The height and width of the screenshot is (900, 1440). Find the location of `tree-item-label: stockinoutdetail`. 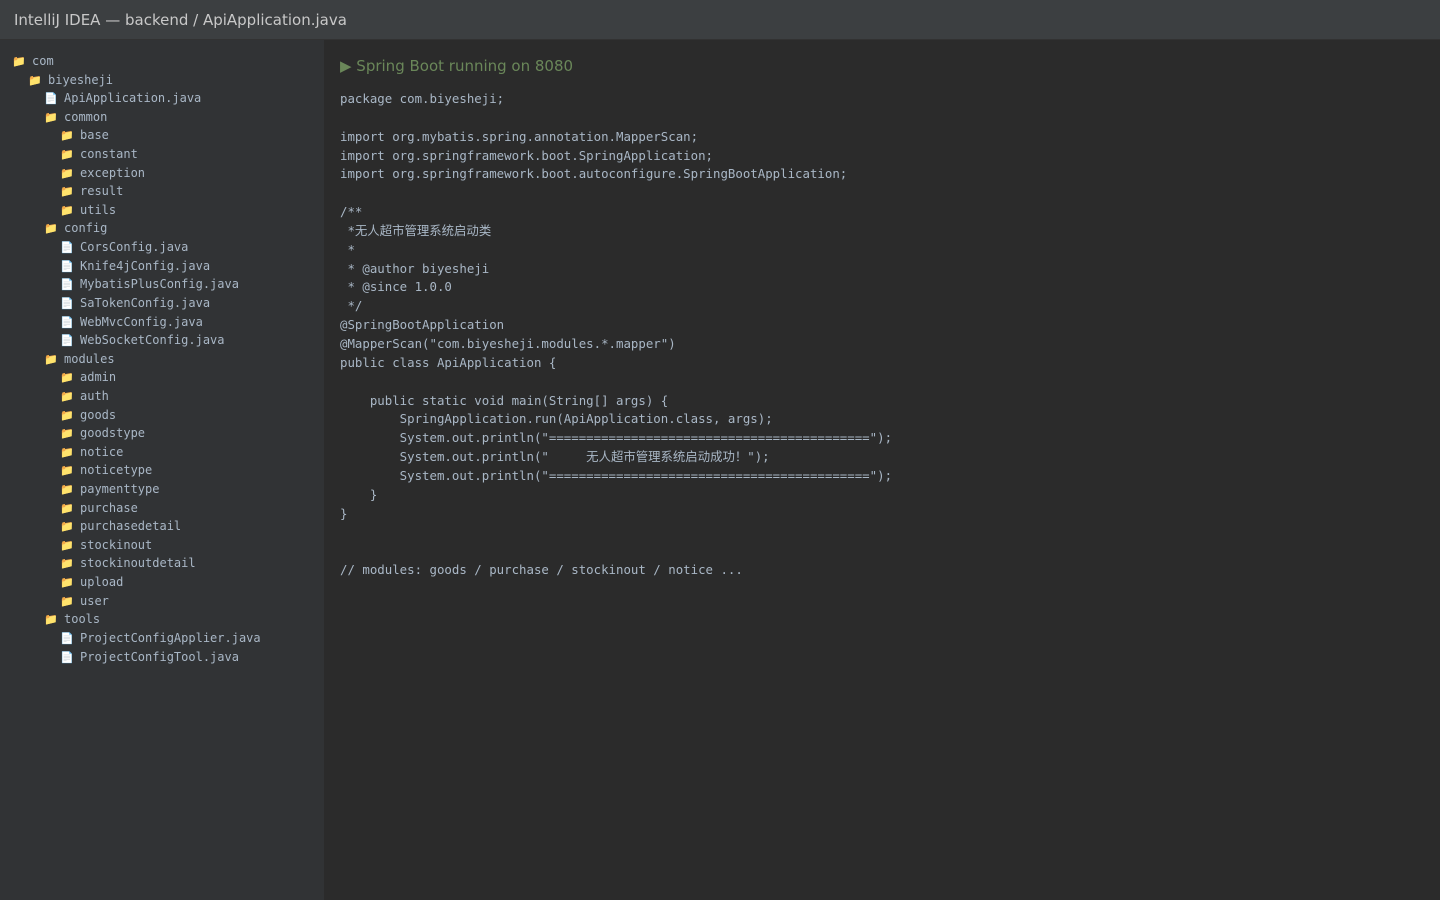

tree-item-label: stockinoutdetail is located at coordinates (138, 563).